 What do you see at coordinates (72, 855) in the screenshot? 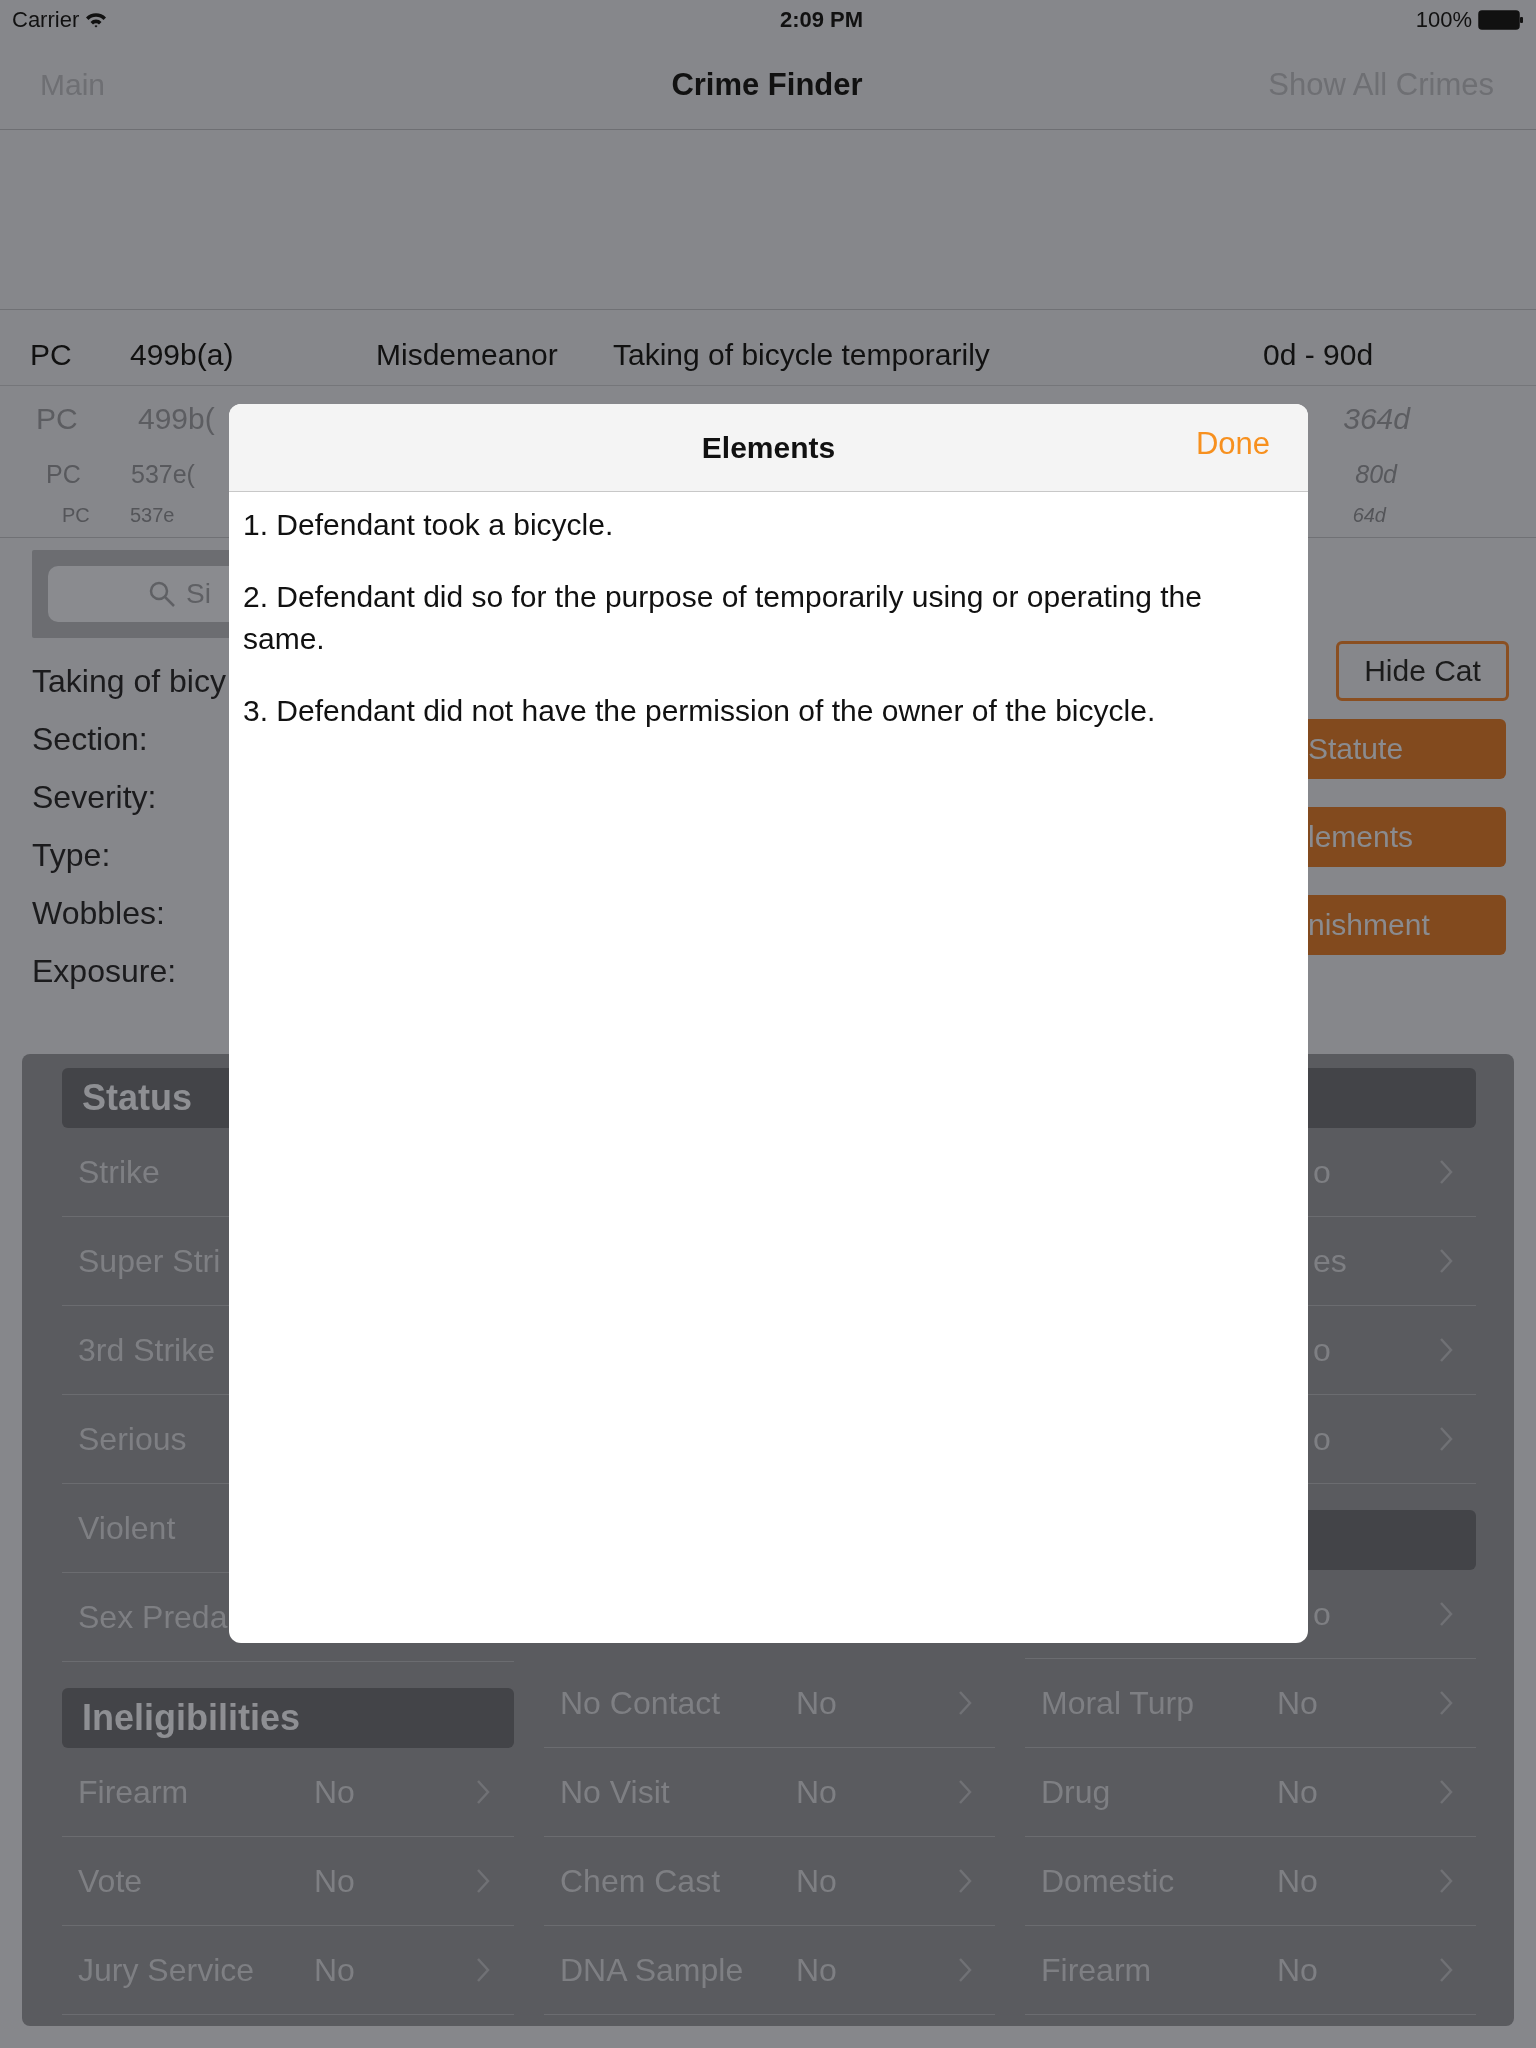
I see `field-label: Type:` at bounding box center [72, 855].